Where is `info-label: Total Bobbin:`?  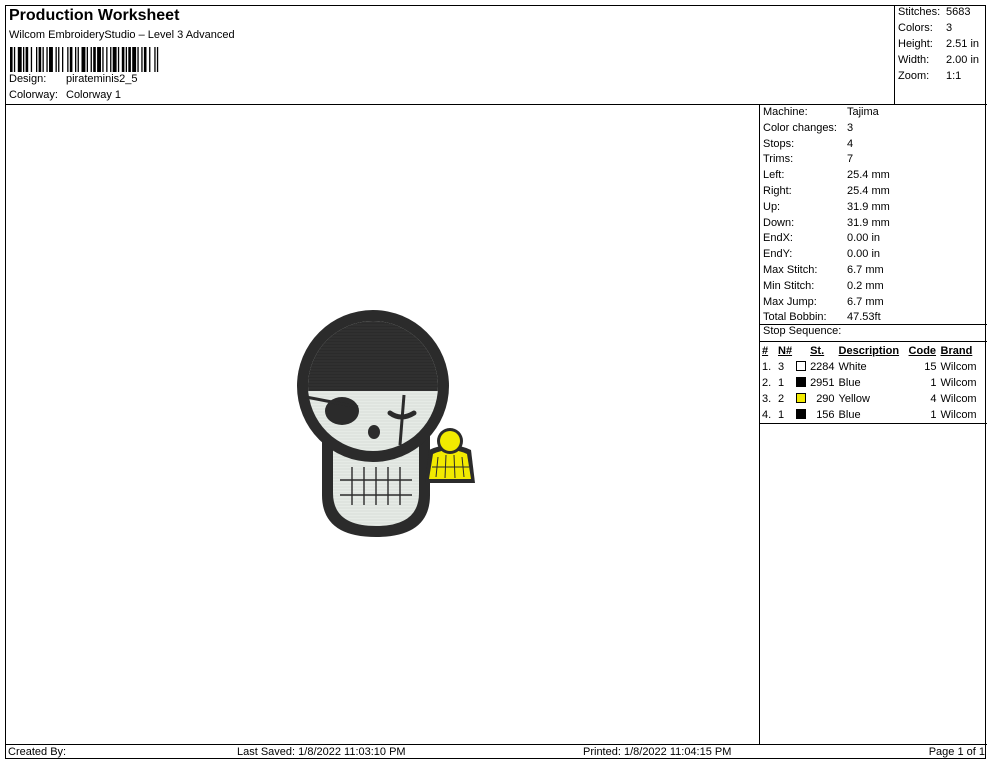 info-label: Total Bobbin: is located at coordinates (795, 317).